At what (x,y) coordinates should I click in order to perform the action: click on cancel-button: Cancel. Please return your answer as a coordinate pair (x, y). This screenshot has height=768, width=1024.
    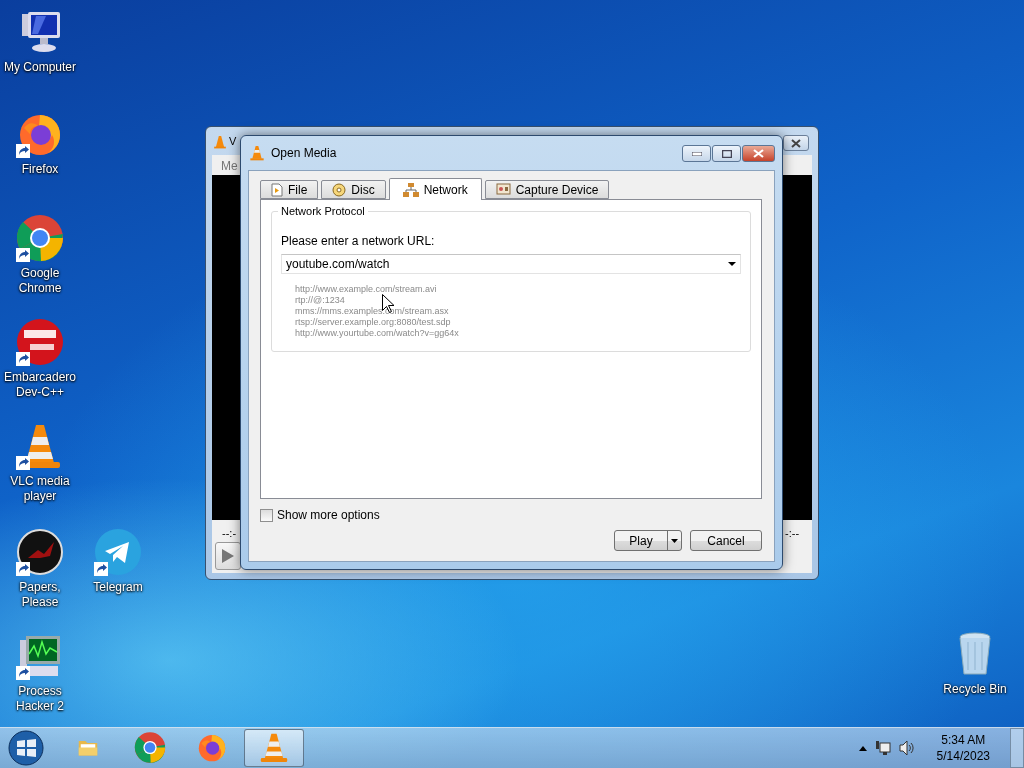
    Looking at the image, I should click on (726, 540).